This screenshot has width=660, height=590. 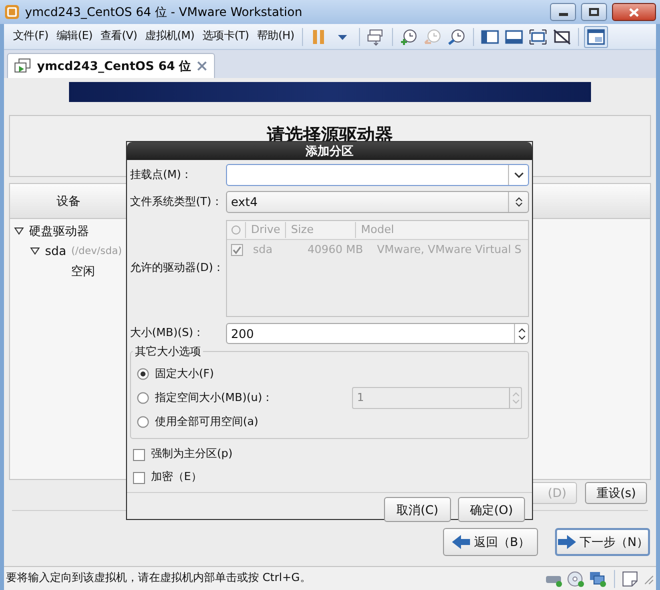 What do you see at coordinates (118, 36) in the screenshot?
I see `menu-item: 查看(V)` at bounding box center [118, 36].